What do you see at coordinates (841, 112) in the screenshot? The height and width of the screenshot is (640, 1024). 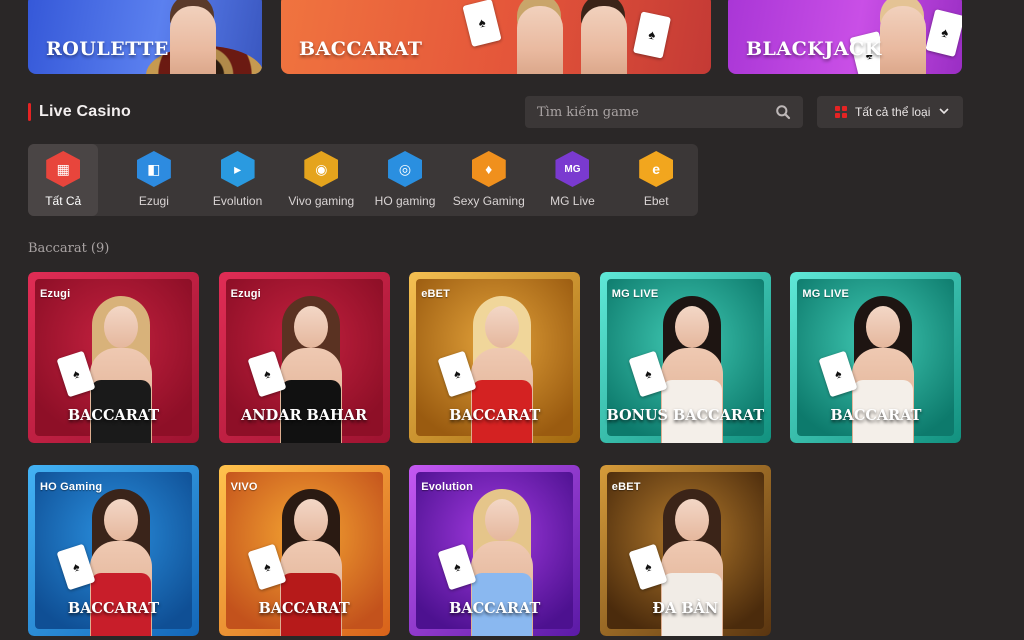 I see `grid-icon` at bounding box center [841, 112].